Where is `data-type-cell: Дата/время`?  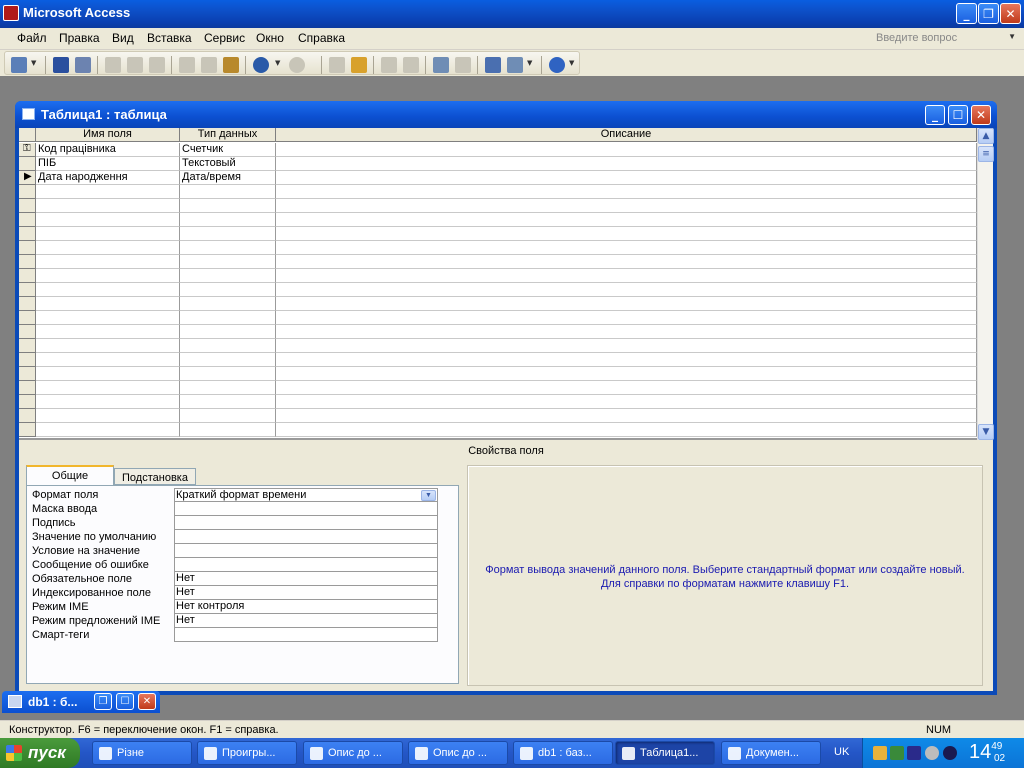 data-type-cell: Дата/время is located at coordinates (228, 178).